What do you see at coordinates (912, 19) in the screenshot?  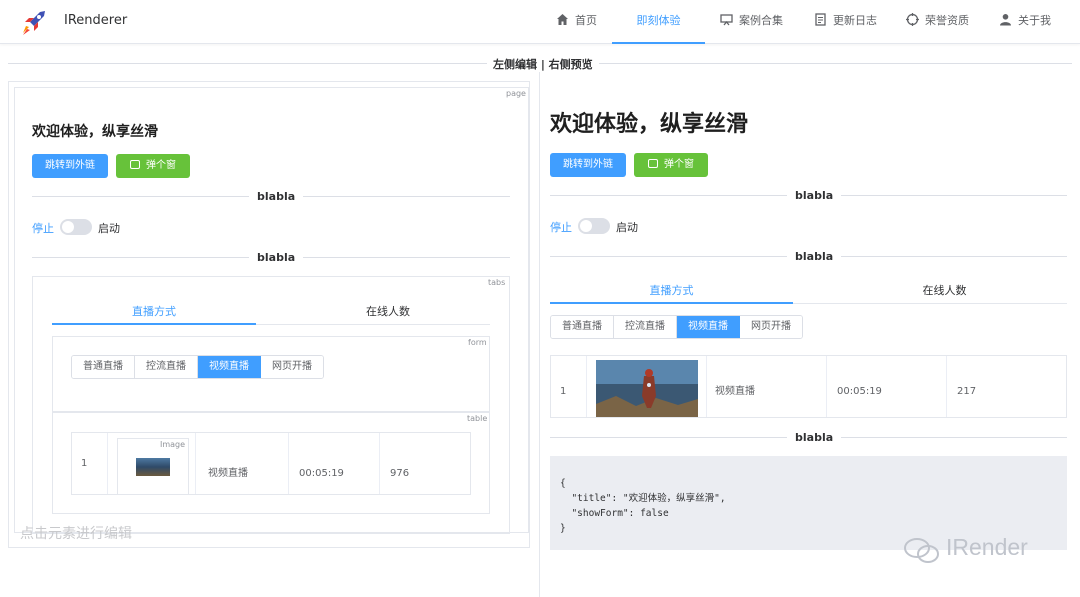 I see `target-icon` at bounding box center [912, 19].